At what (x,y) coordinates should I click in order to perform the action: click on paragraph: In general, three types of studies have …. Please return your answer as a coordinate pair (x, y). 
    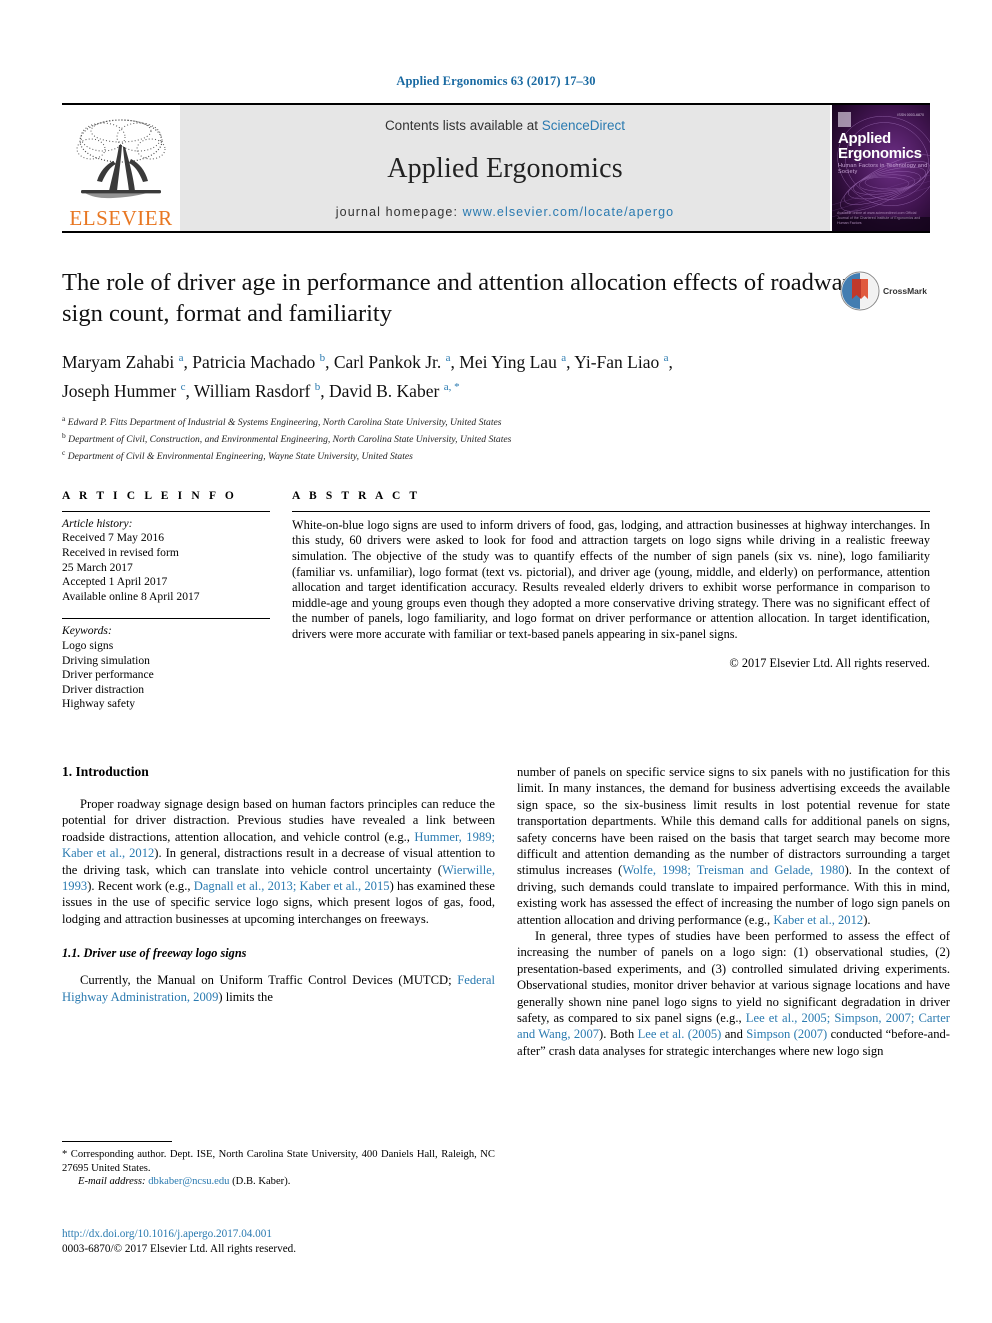
    Looking at the image, I should click on (734, 993).